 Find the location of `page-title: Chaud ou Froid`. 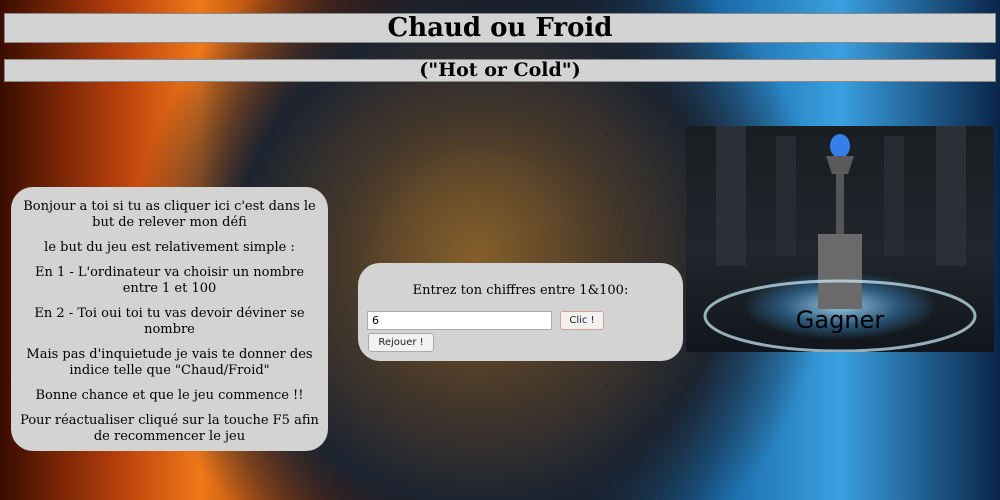

page-title: Chaud ou Froid is located at coordinates (500, 28).